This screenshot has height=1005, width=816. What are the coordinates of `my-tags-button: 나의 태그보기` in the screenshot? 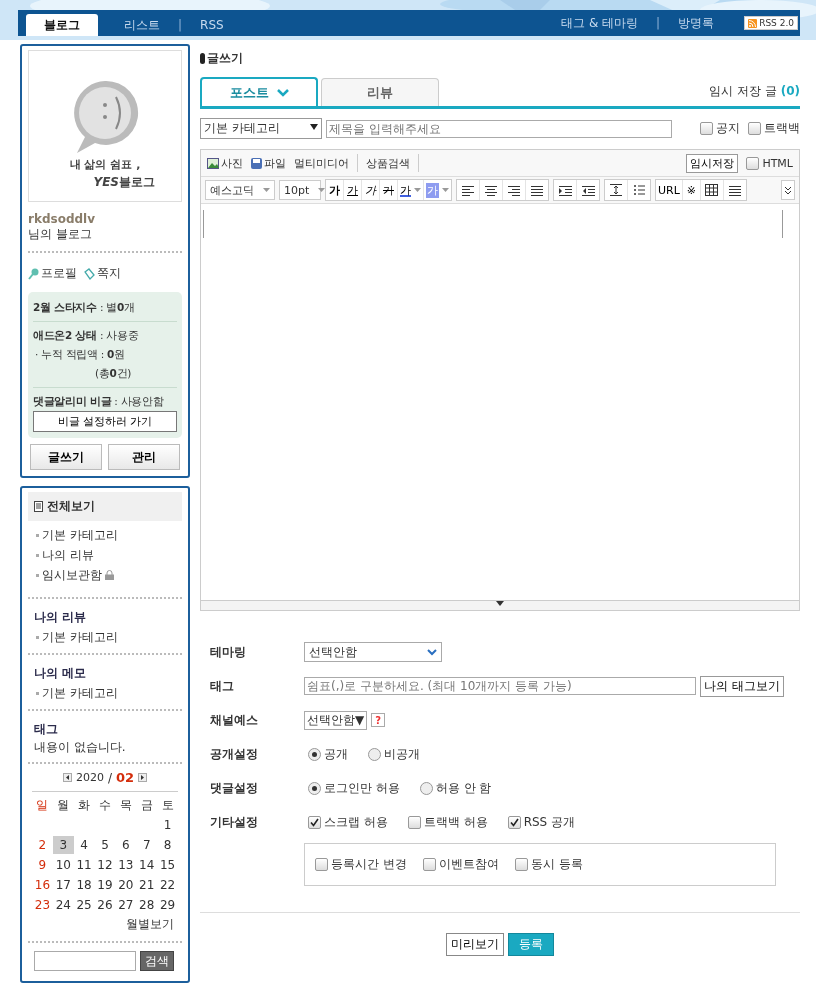 It's located at (742, 686).